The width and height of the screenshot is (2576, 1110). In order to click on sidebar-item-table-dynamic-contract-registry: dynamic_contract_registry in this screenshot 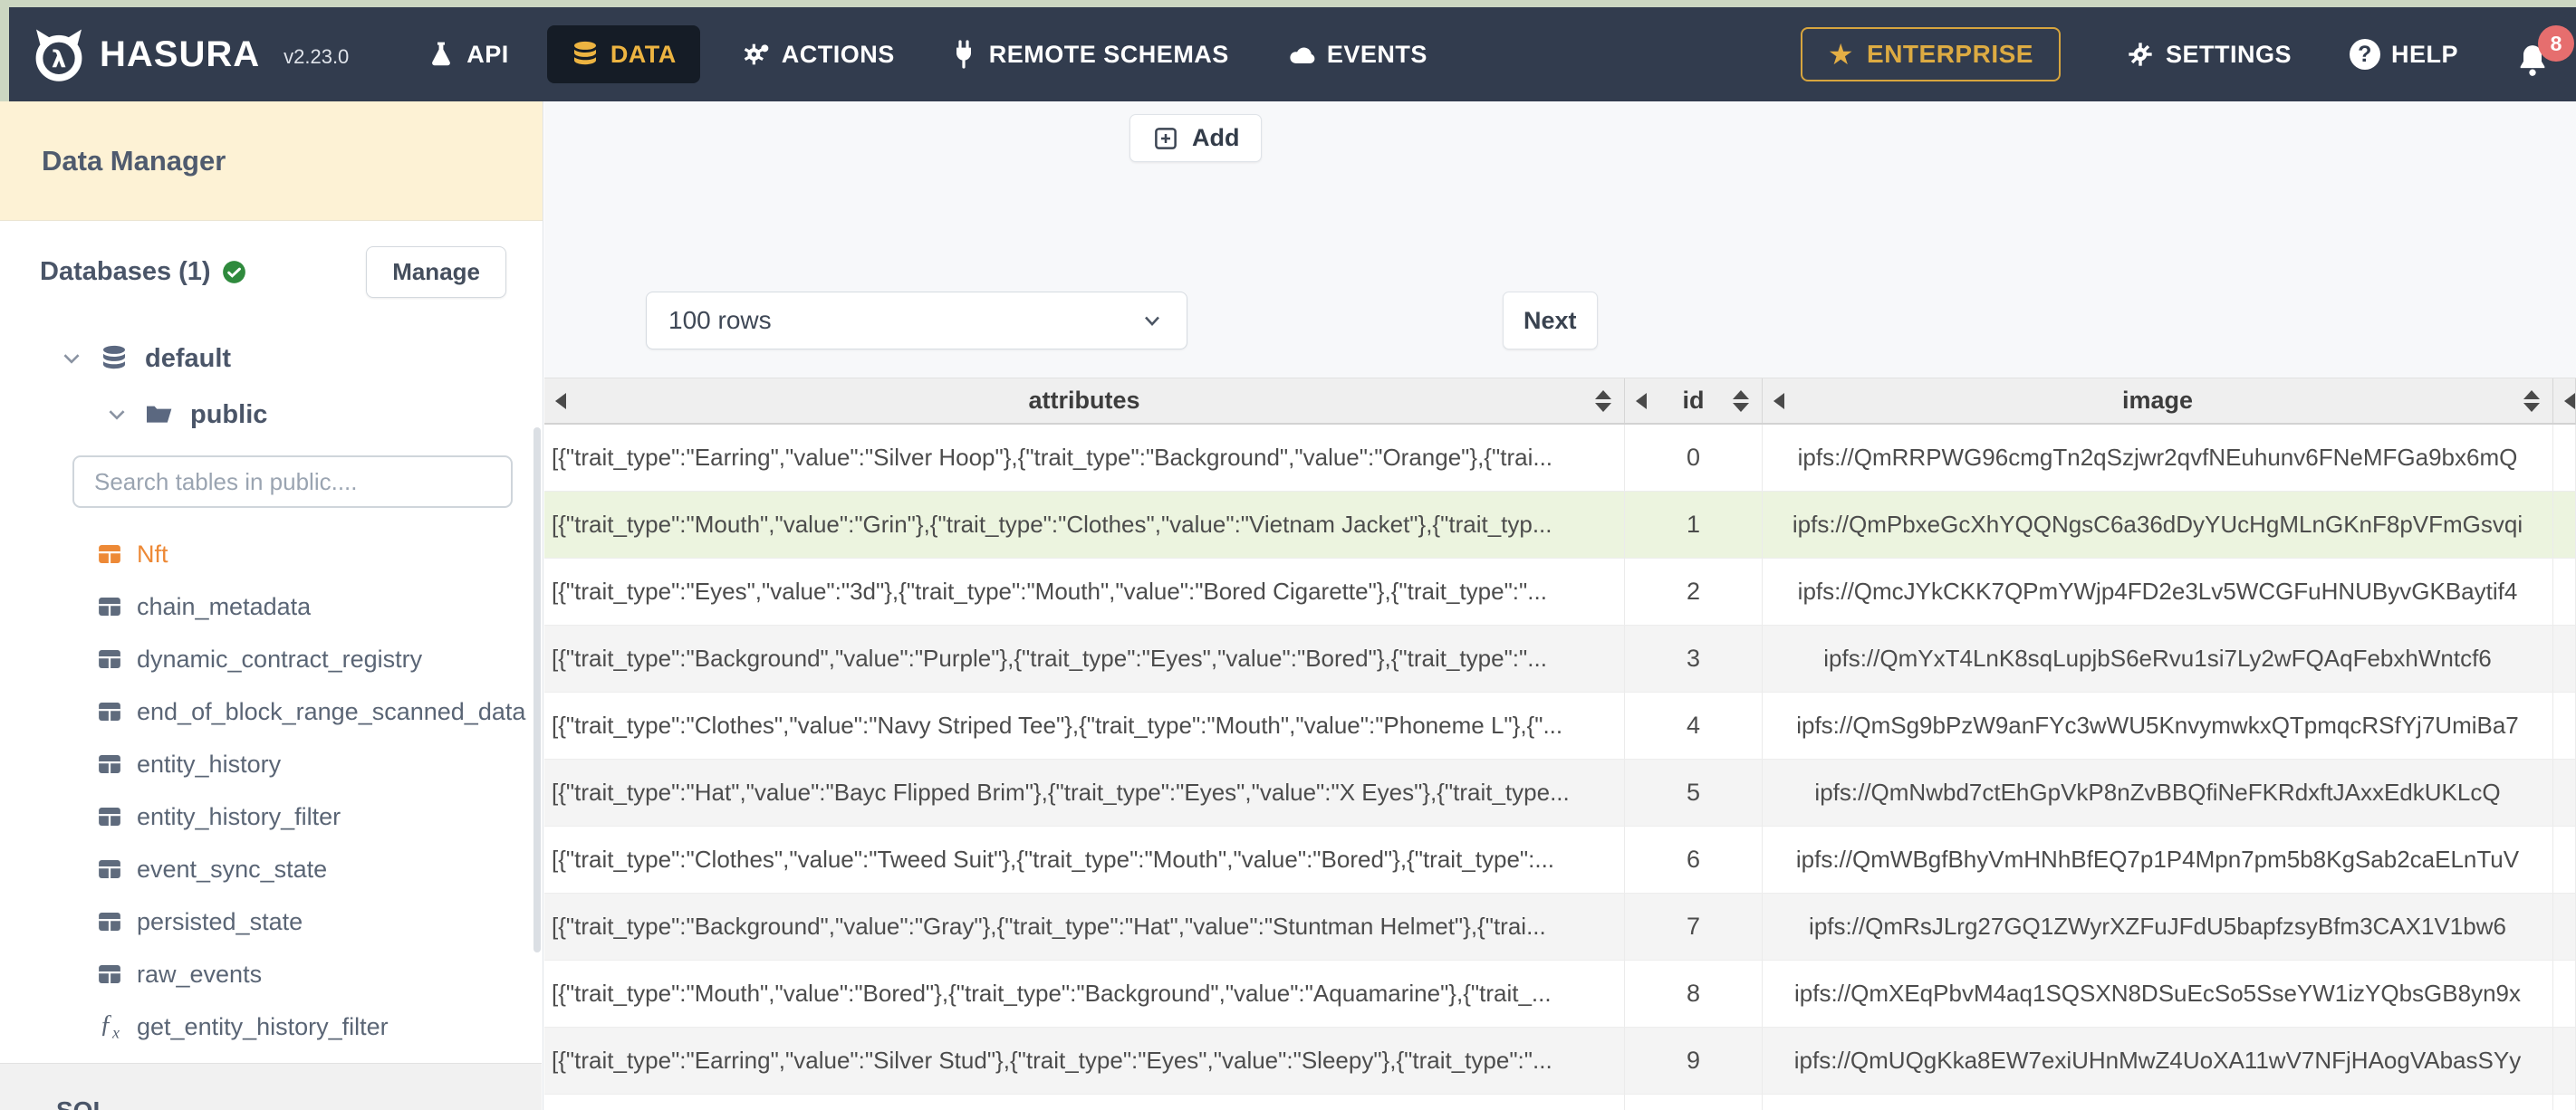, I will do `click(273, 659)`.